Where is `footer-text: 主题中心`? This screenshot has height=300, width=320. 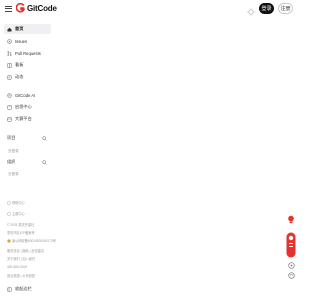
footer-text: 主题中心 is located at coordinates (18, 214).